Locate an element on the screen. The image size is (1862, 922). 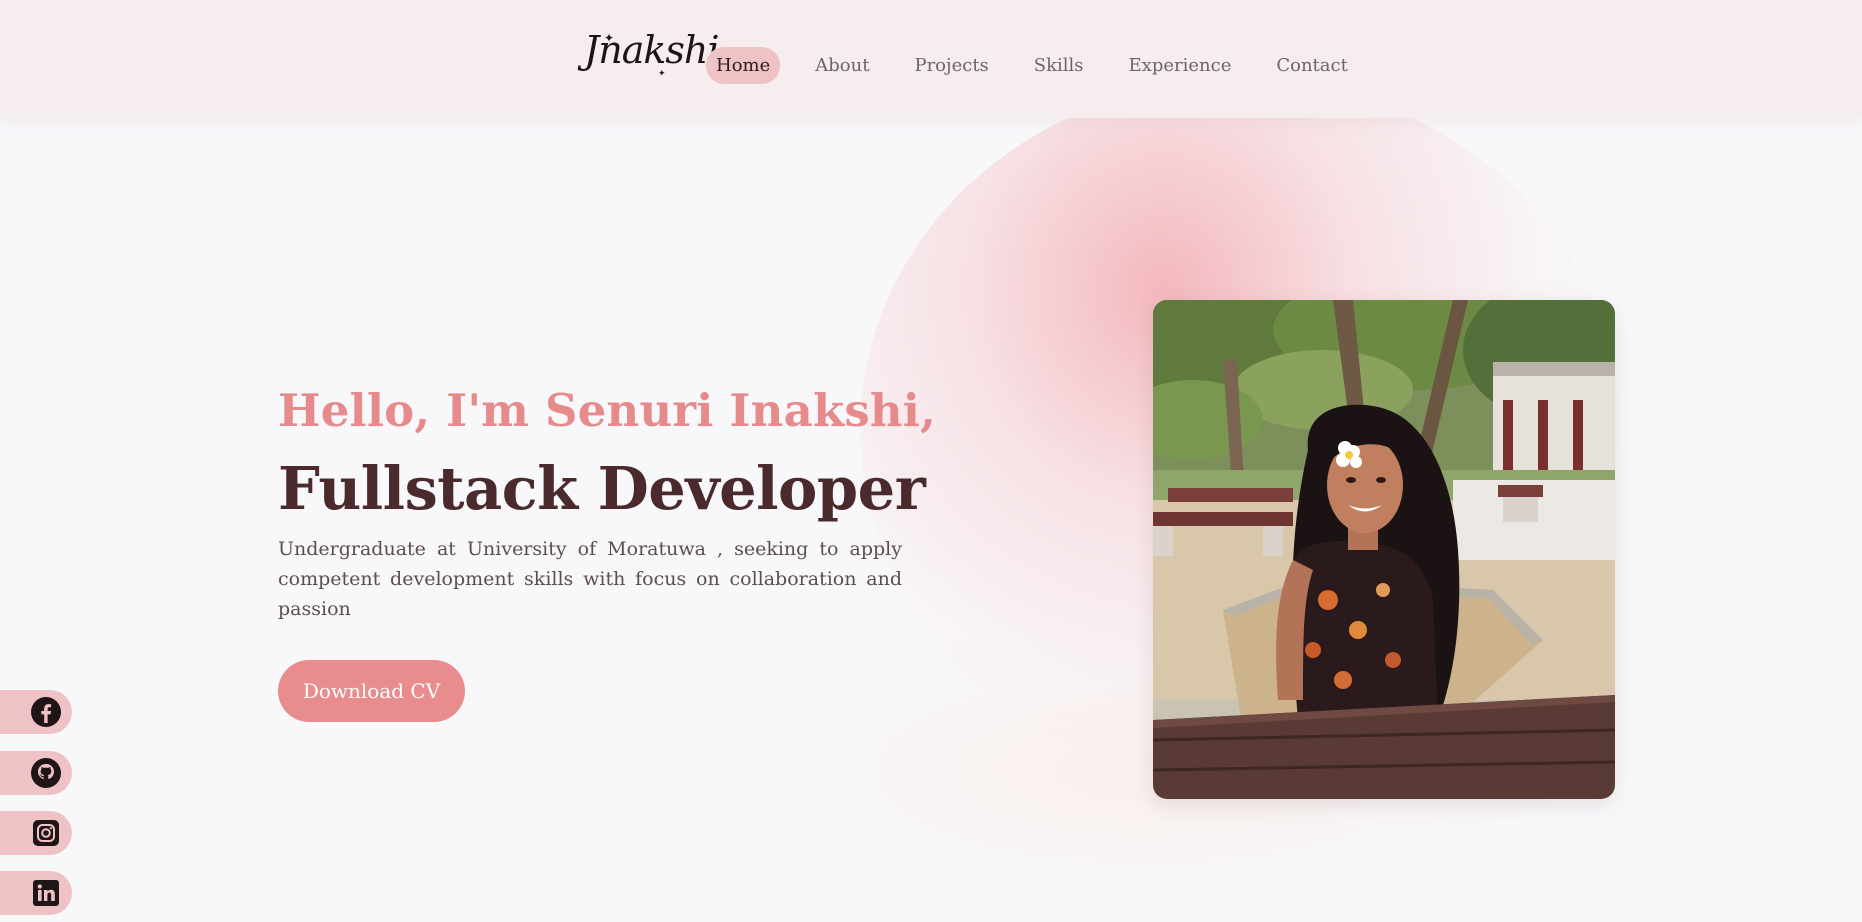
profile-photo is located at coordinates (1384, 549).